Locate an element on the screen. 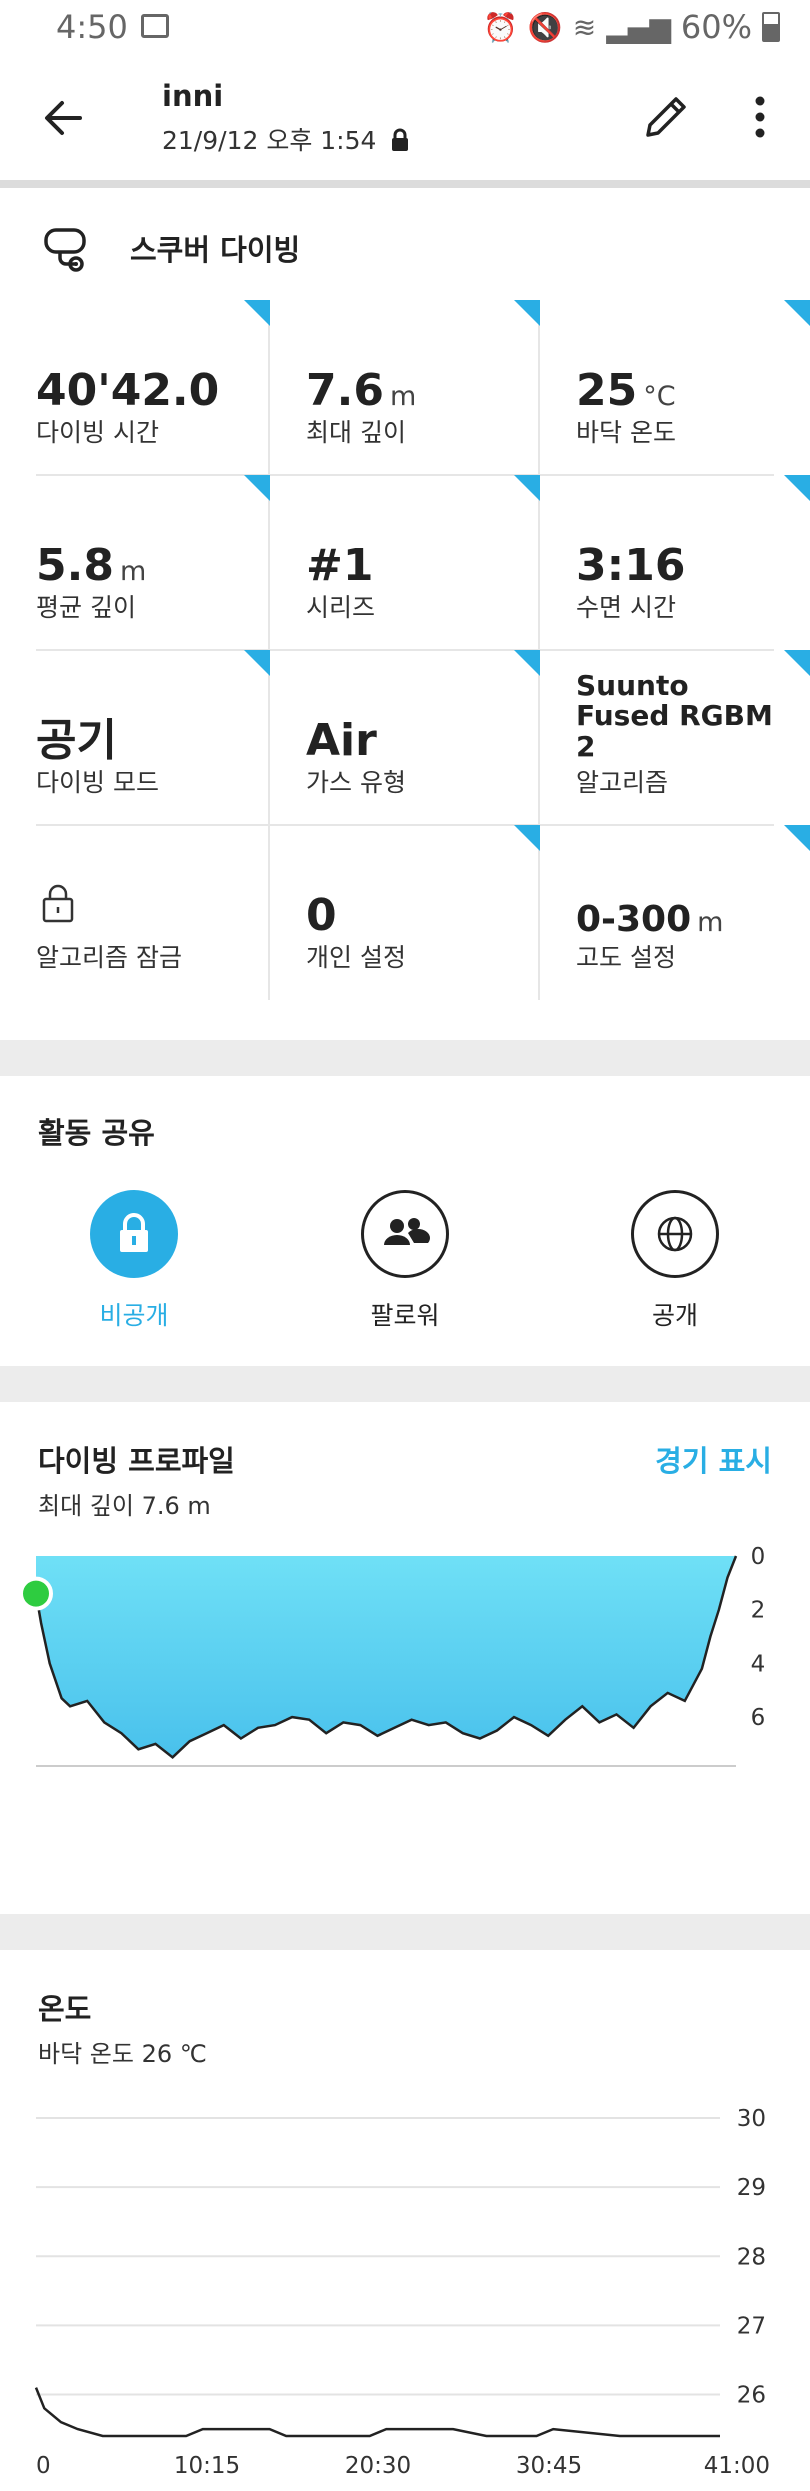 The width and height of the screenshot is (810, 2491). temperature-title: 온도 is located at coordinates (65, 2009).